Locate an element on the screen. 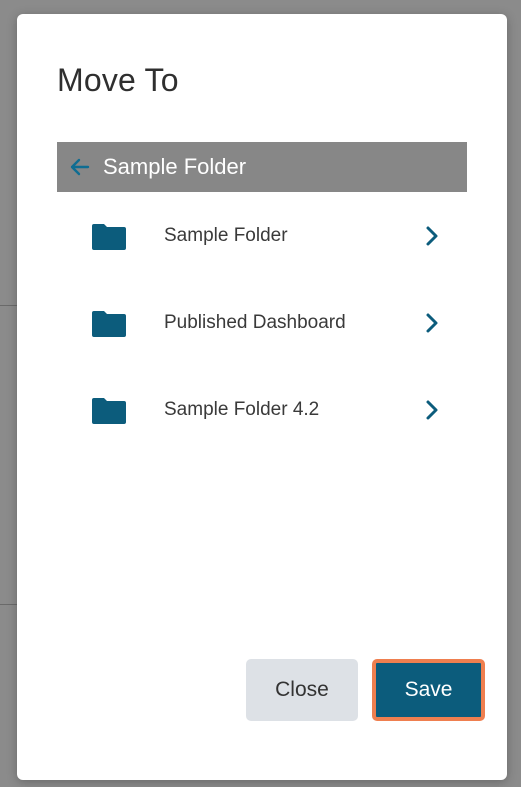  breadcrumb: Sample Folder is located at coordinates (262, 167).